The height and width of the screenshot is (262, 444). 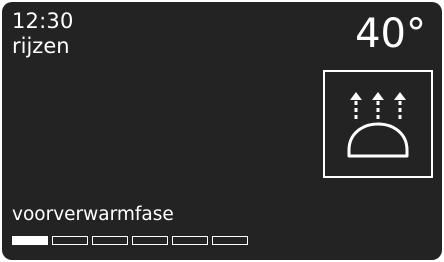 What do you see at coordinates (390, 34) in the screenshot?
I see `temperature-readout: 40°` at bounding box center [390, 34].